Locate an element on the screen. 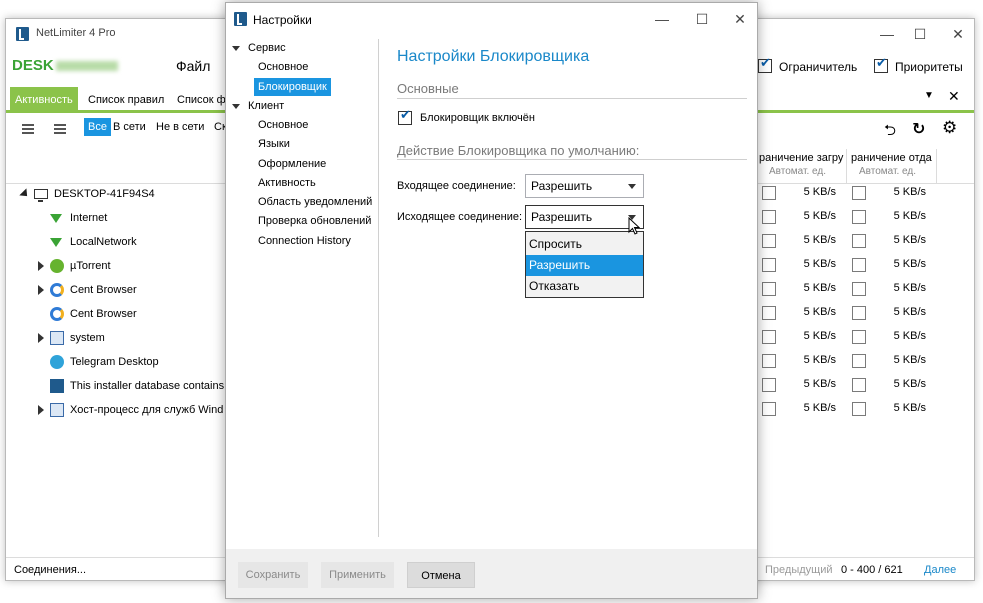 This screenshot has width=983, height=603. apply-button: Применить is located at coordinates (357, 575).